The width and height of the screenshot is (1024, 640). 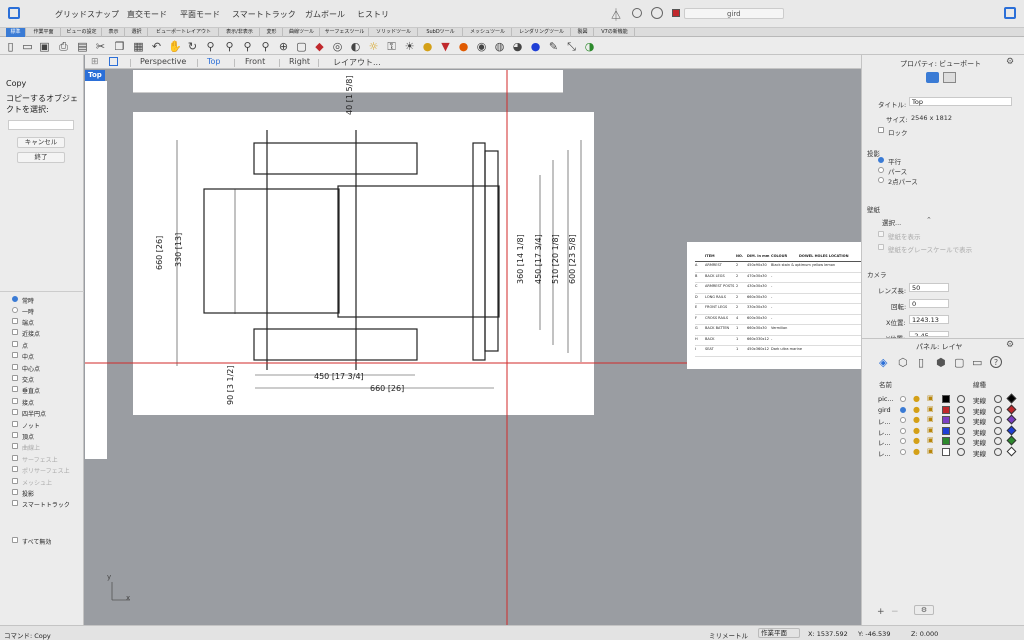 I want to click on objects-tab-icon: ⬡, so click(x=903, y=362).